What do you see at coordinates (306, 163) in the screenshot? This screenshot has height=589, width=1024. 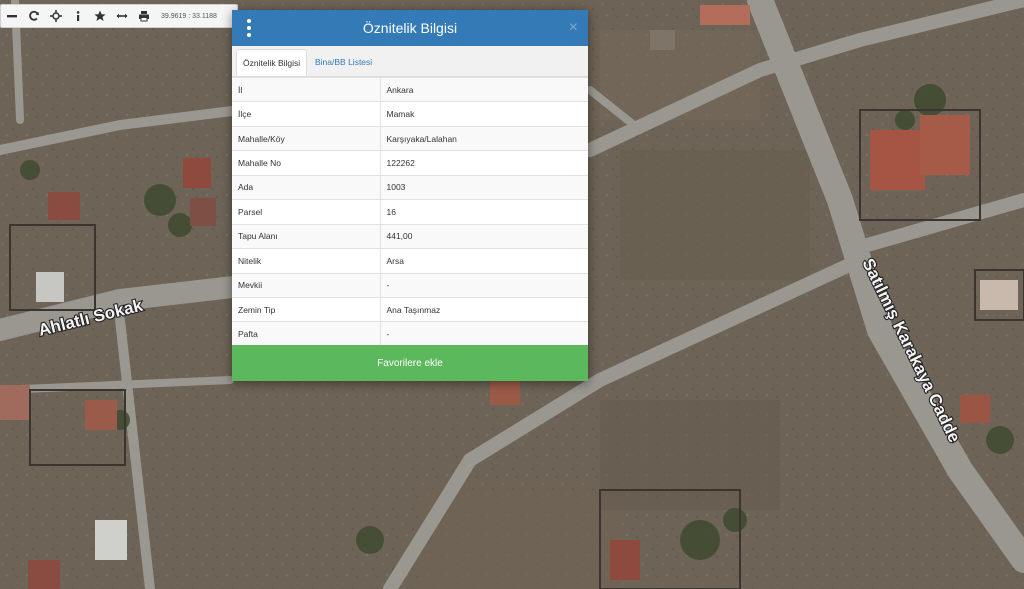 I see `attribute-key: Mahalle No` at bounding box center [306, 163].